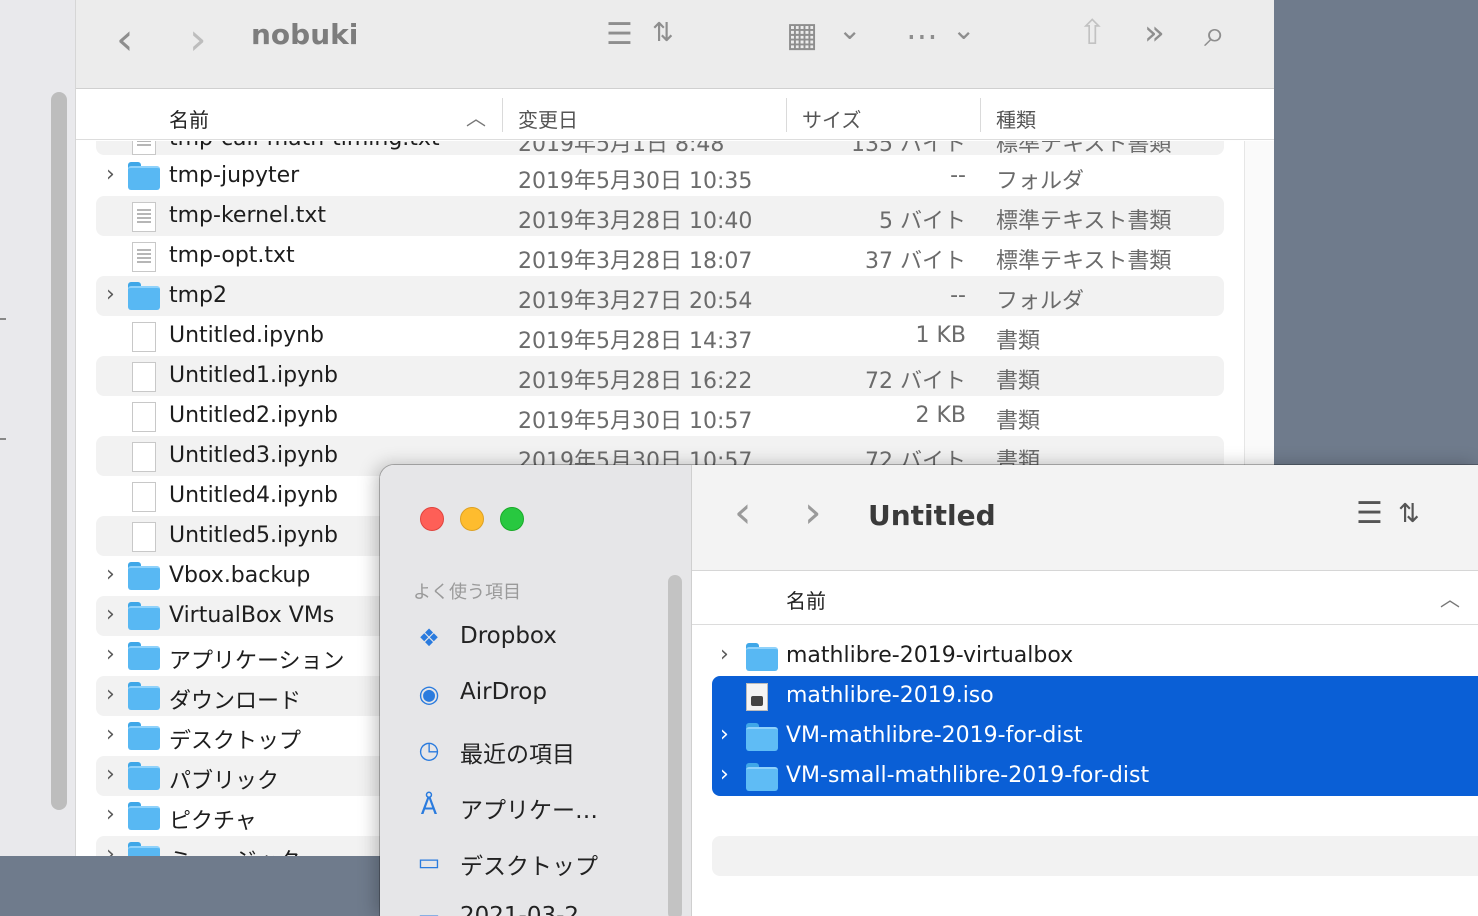  Describe the element at coordinates (429, 862) in the screenshot. I see `desktop-icon: ▭` at that location.